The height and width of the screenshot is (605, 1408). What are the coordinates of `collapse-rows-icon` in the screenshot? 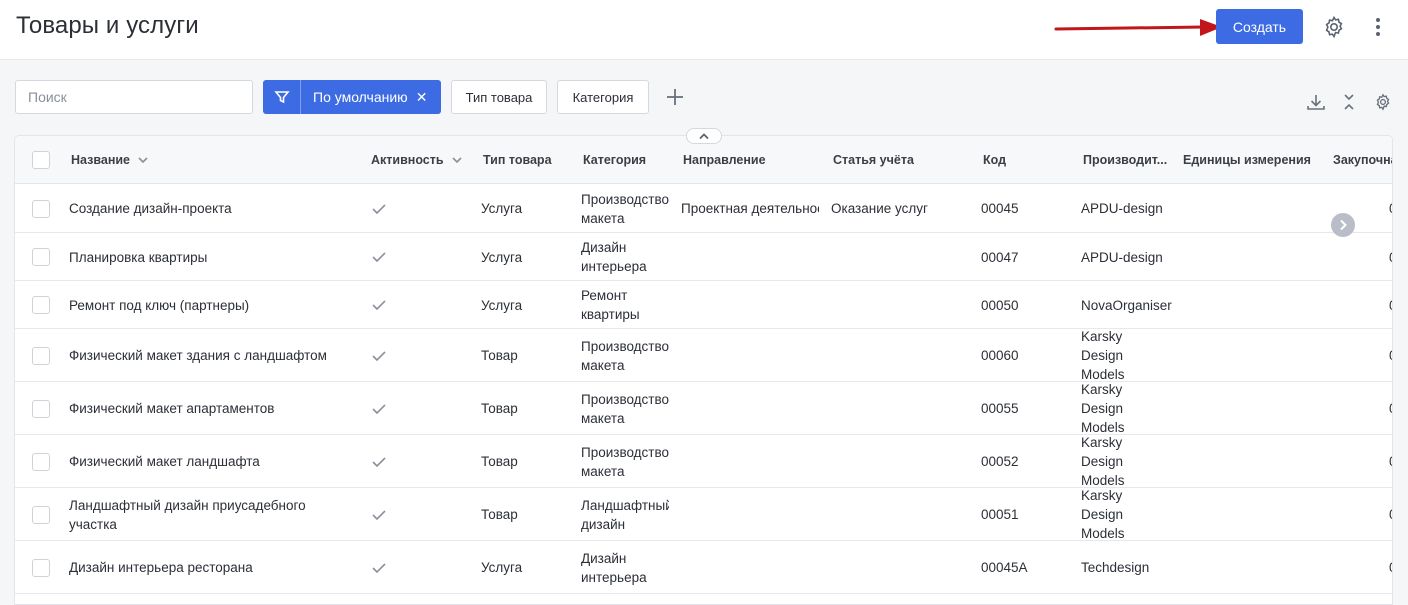 It's located at (1349, 102).